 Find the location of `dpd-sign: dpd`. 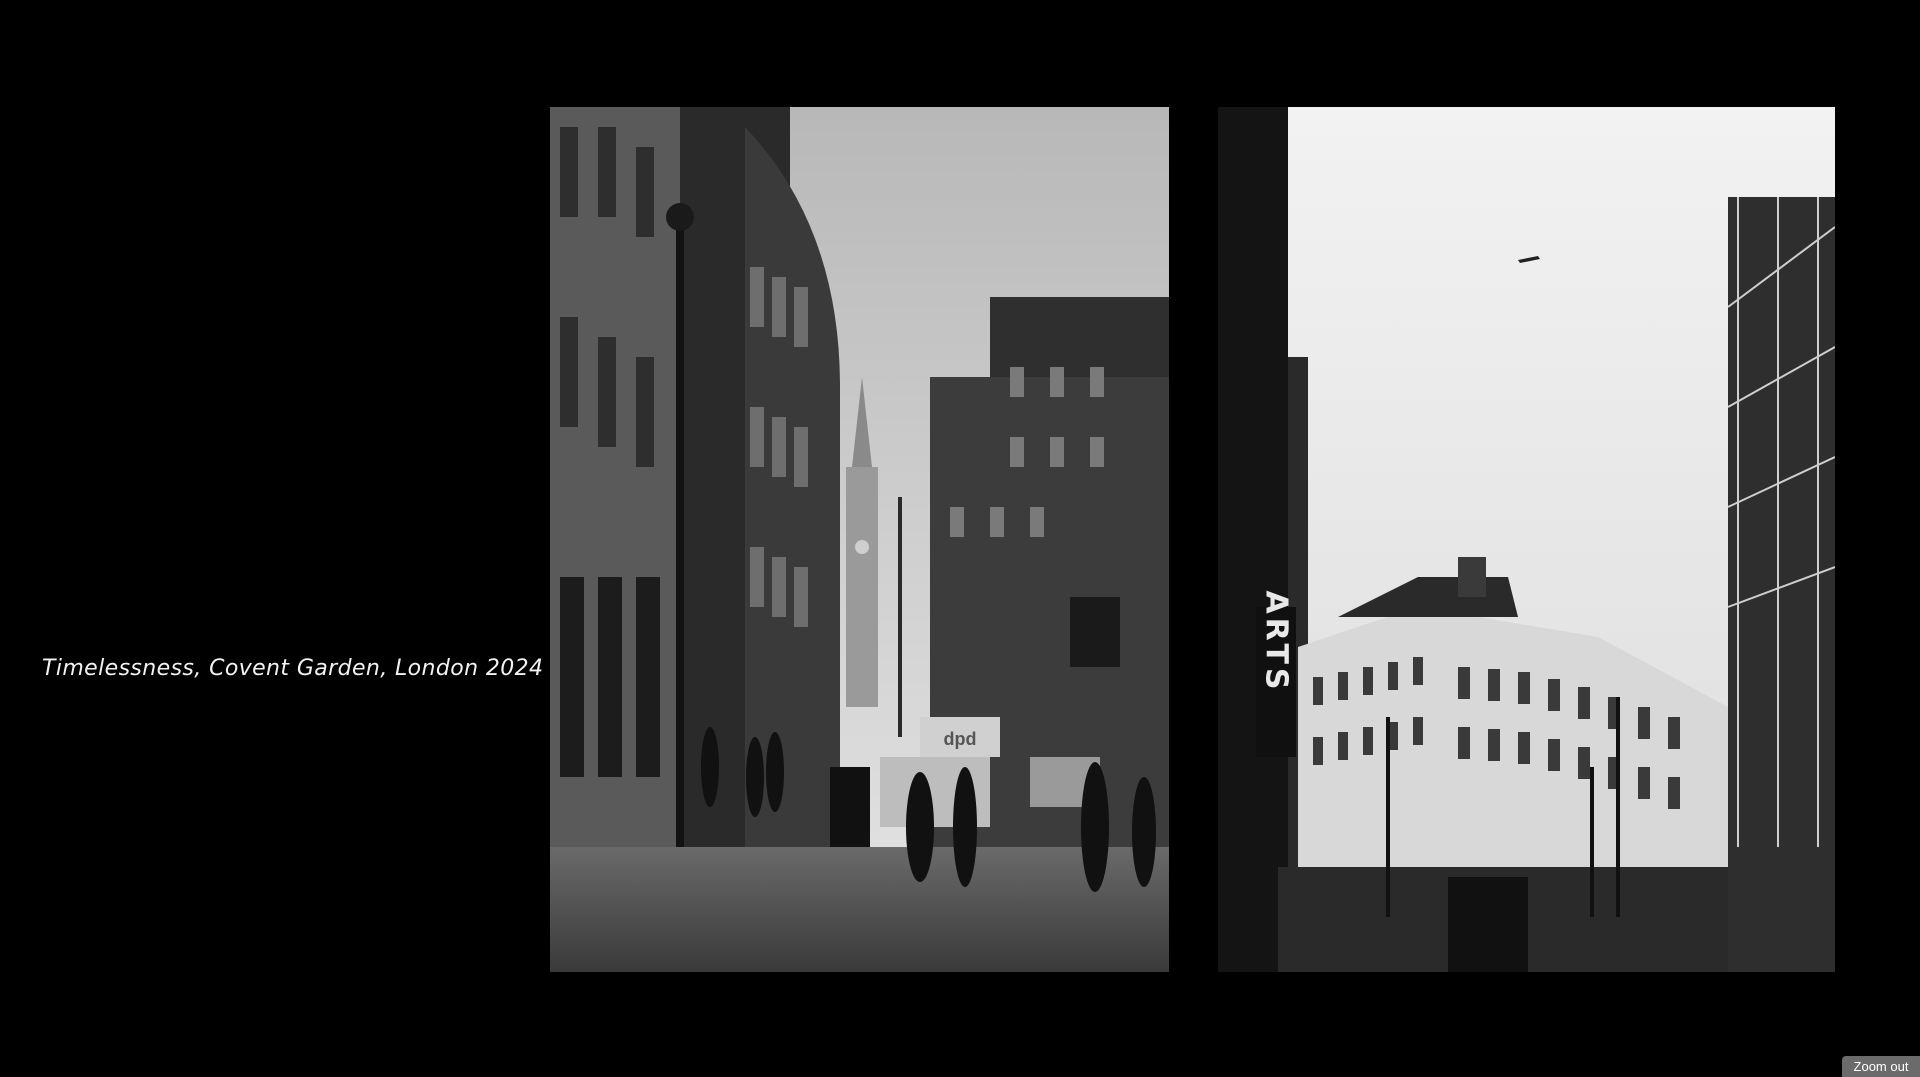

dpd-sign: dpd is located at coordinates (960, 739).